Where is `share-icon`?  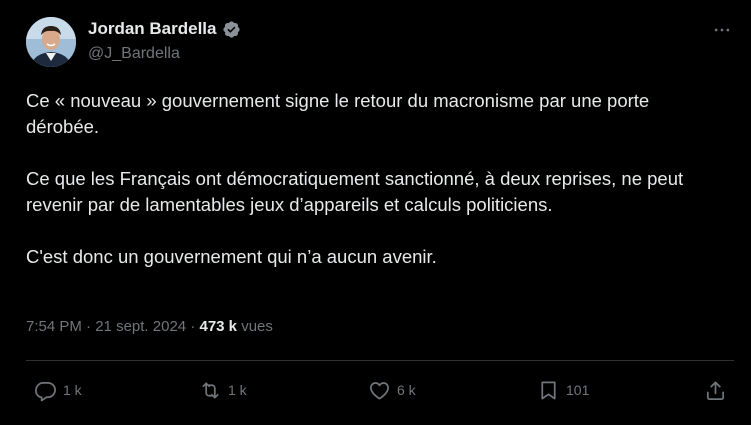
share-icon is located at coordinates (715, 390).